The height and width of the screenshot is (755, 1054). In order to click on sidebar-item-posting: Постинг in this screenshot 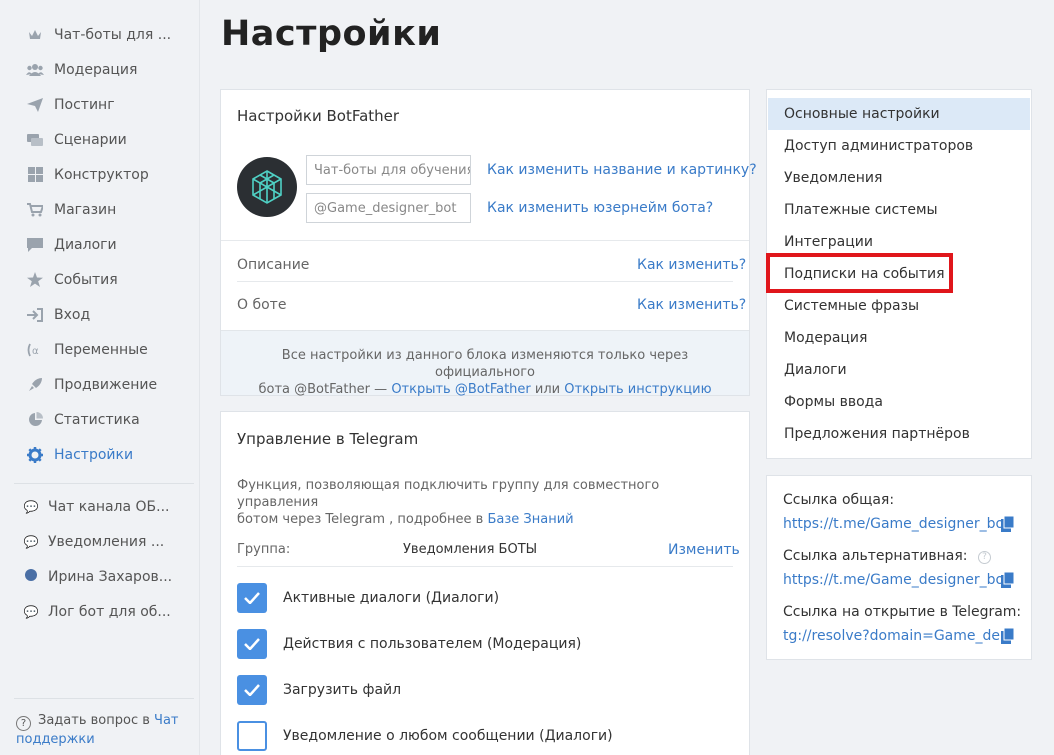, I will do `click(99, 104)`.